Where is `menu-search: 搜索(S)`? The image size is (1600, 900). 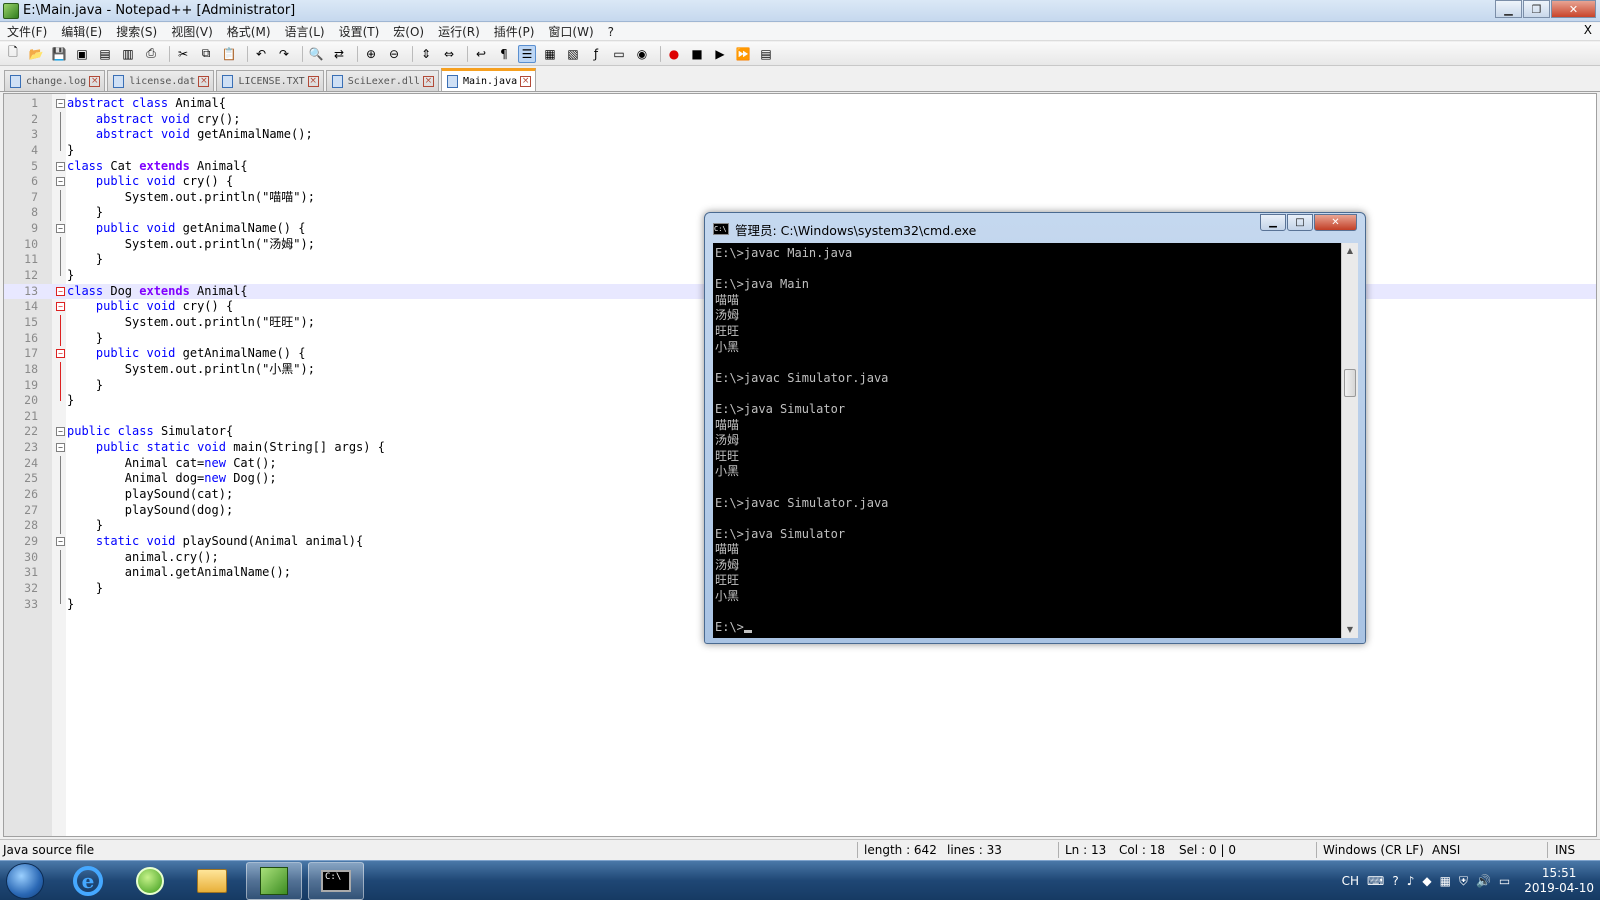
menu-search: 搜索(S) is located at coordinates (136, 31).